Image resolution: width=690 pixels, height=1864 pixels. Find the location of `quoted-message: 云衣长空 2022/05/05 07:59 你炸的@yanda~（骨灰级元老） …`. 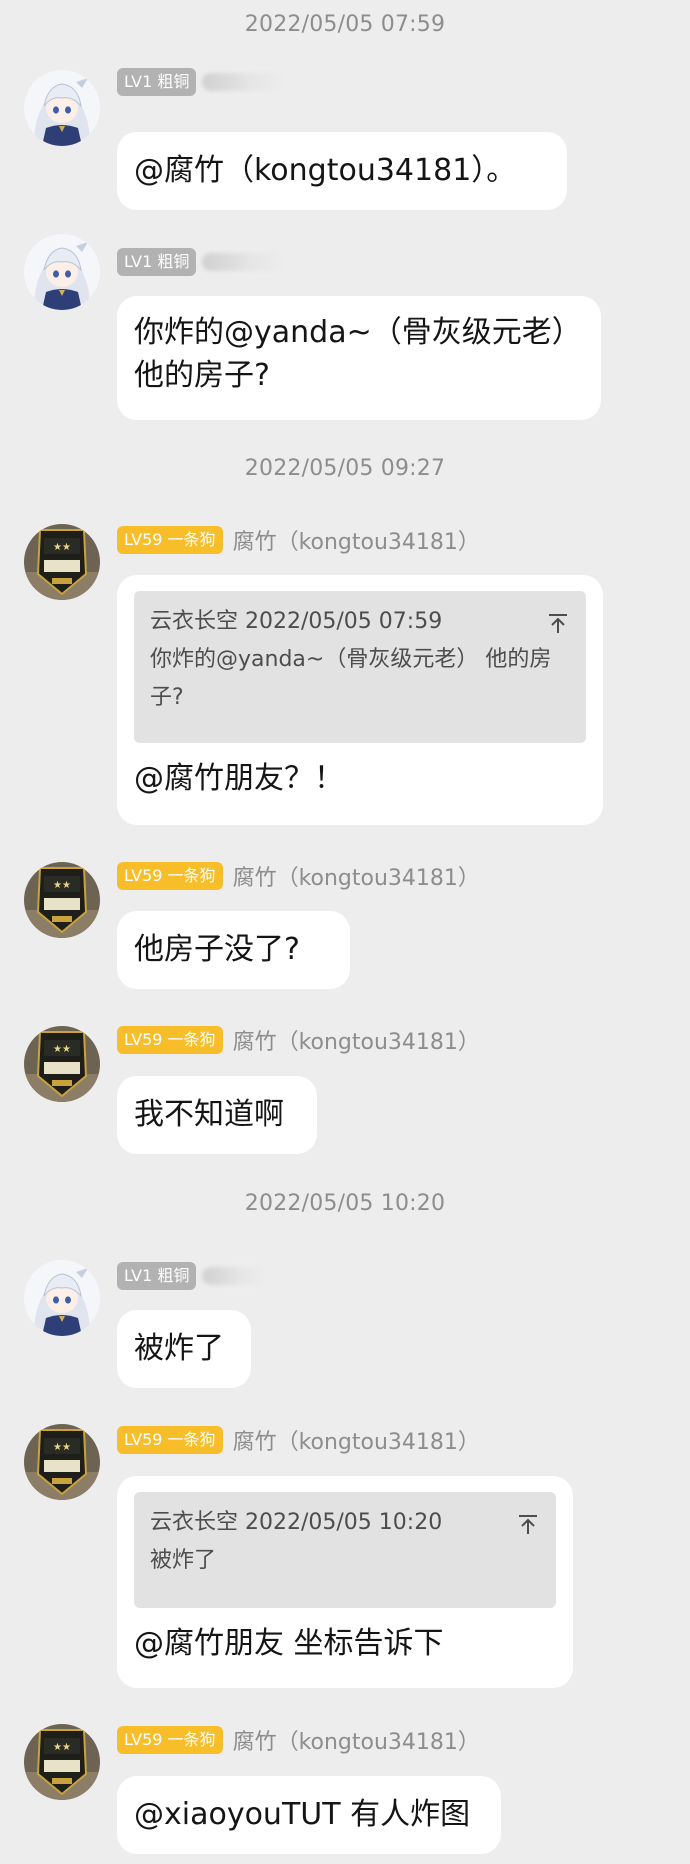

quoted-message: 云衣长空 2022/05/05 07:59 你炸的@yanda~（骨灰级元老） … is located at coordinates (360, 667).